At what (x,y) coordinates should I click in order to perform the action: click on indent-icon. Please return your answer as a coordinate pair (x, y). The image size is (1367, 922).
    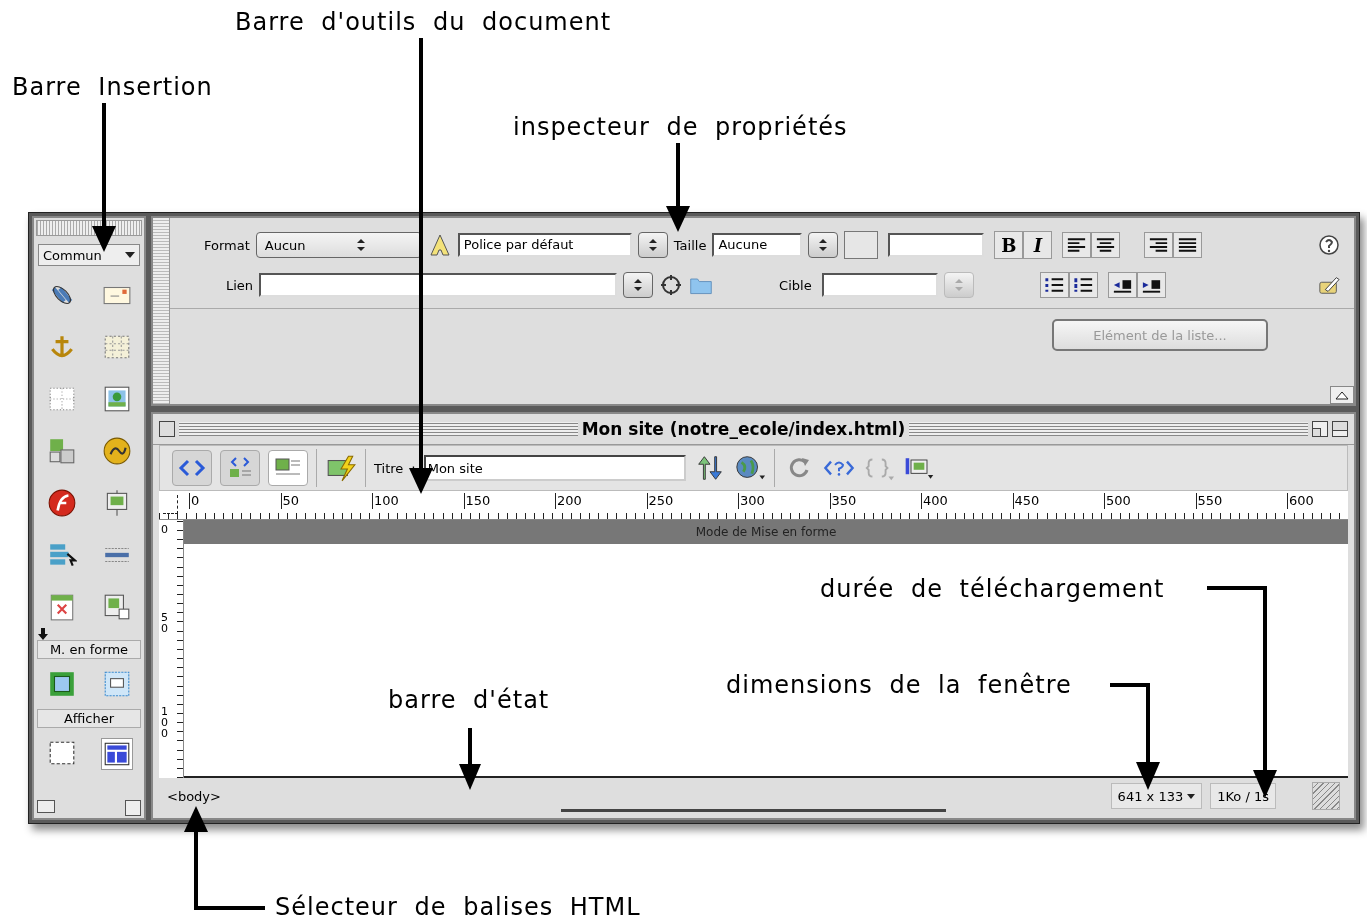
    Looking at the image, I should click on (1151, 285).